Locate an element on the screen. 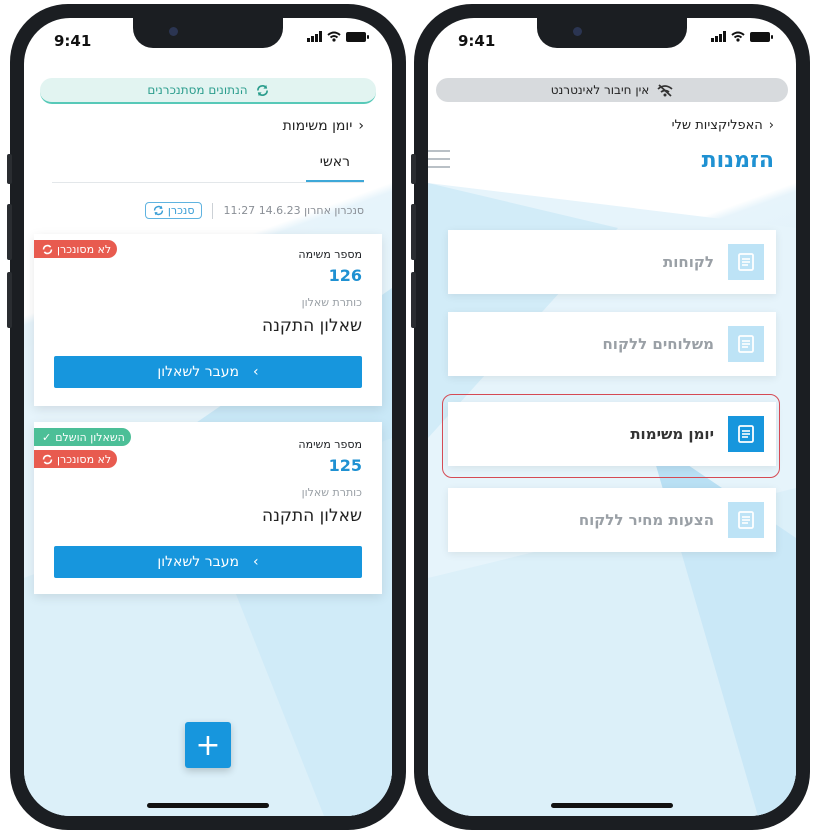 Image resolution: width=817 pixels, height=834 pixels. sync-button: סנכרן is located at coordinates (173, 210).